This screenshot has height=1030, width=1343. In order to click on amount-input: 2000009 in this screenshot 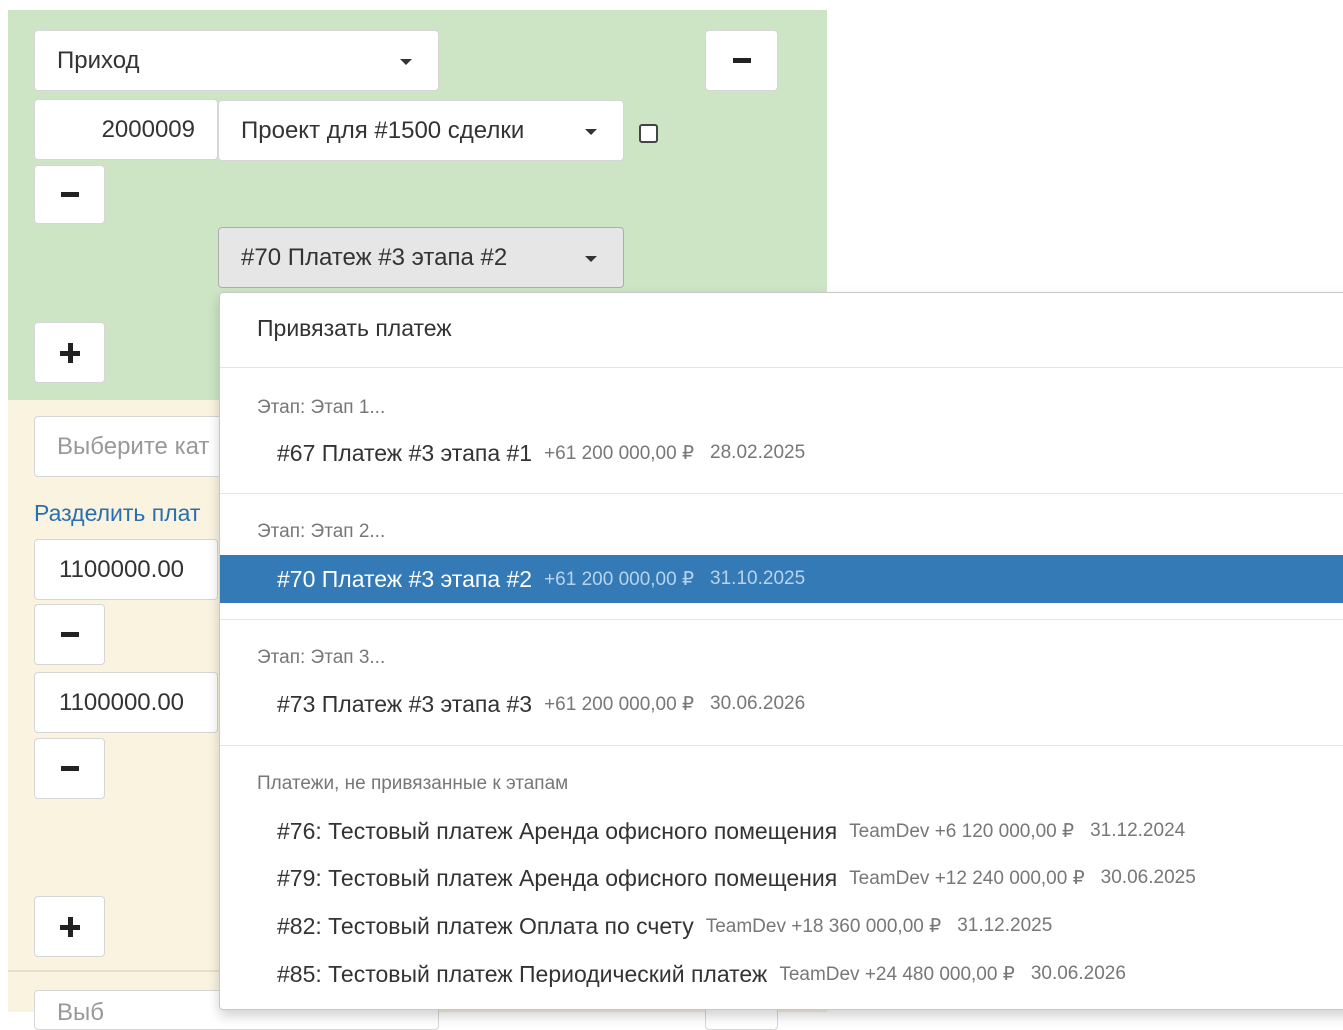, I will do `click(126, 129)`.